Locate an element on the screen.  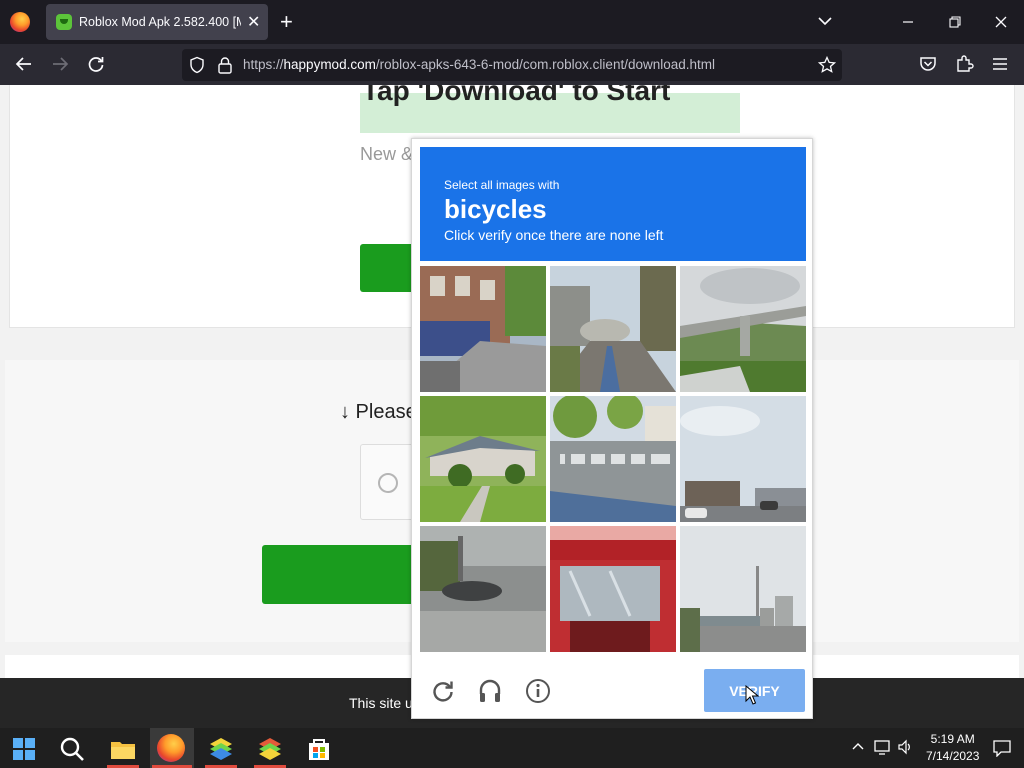
audio-headphones-icon is located at coordinates (490, 691).